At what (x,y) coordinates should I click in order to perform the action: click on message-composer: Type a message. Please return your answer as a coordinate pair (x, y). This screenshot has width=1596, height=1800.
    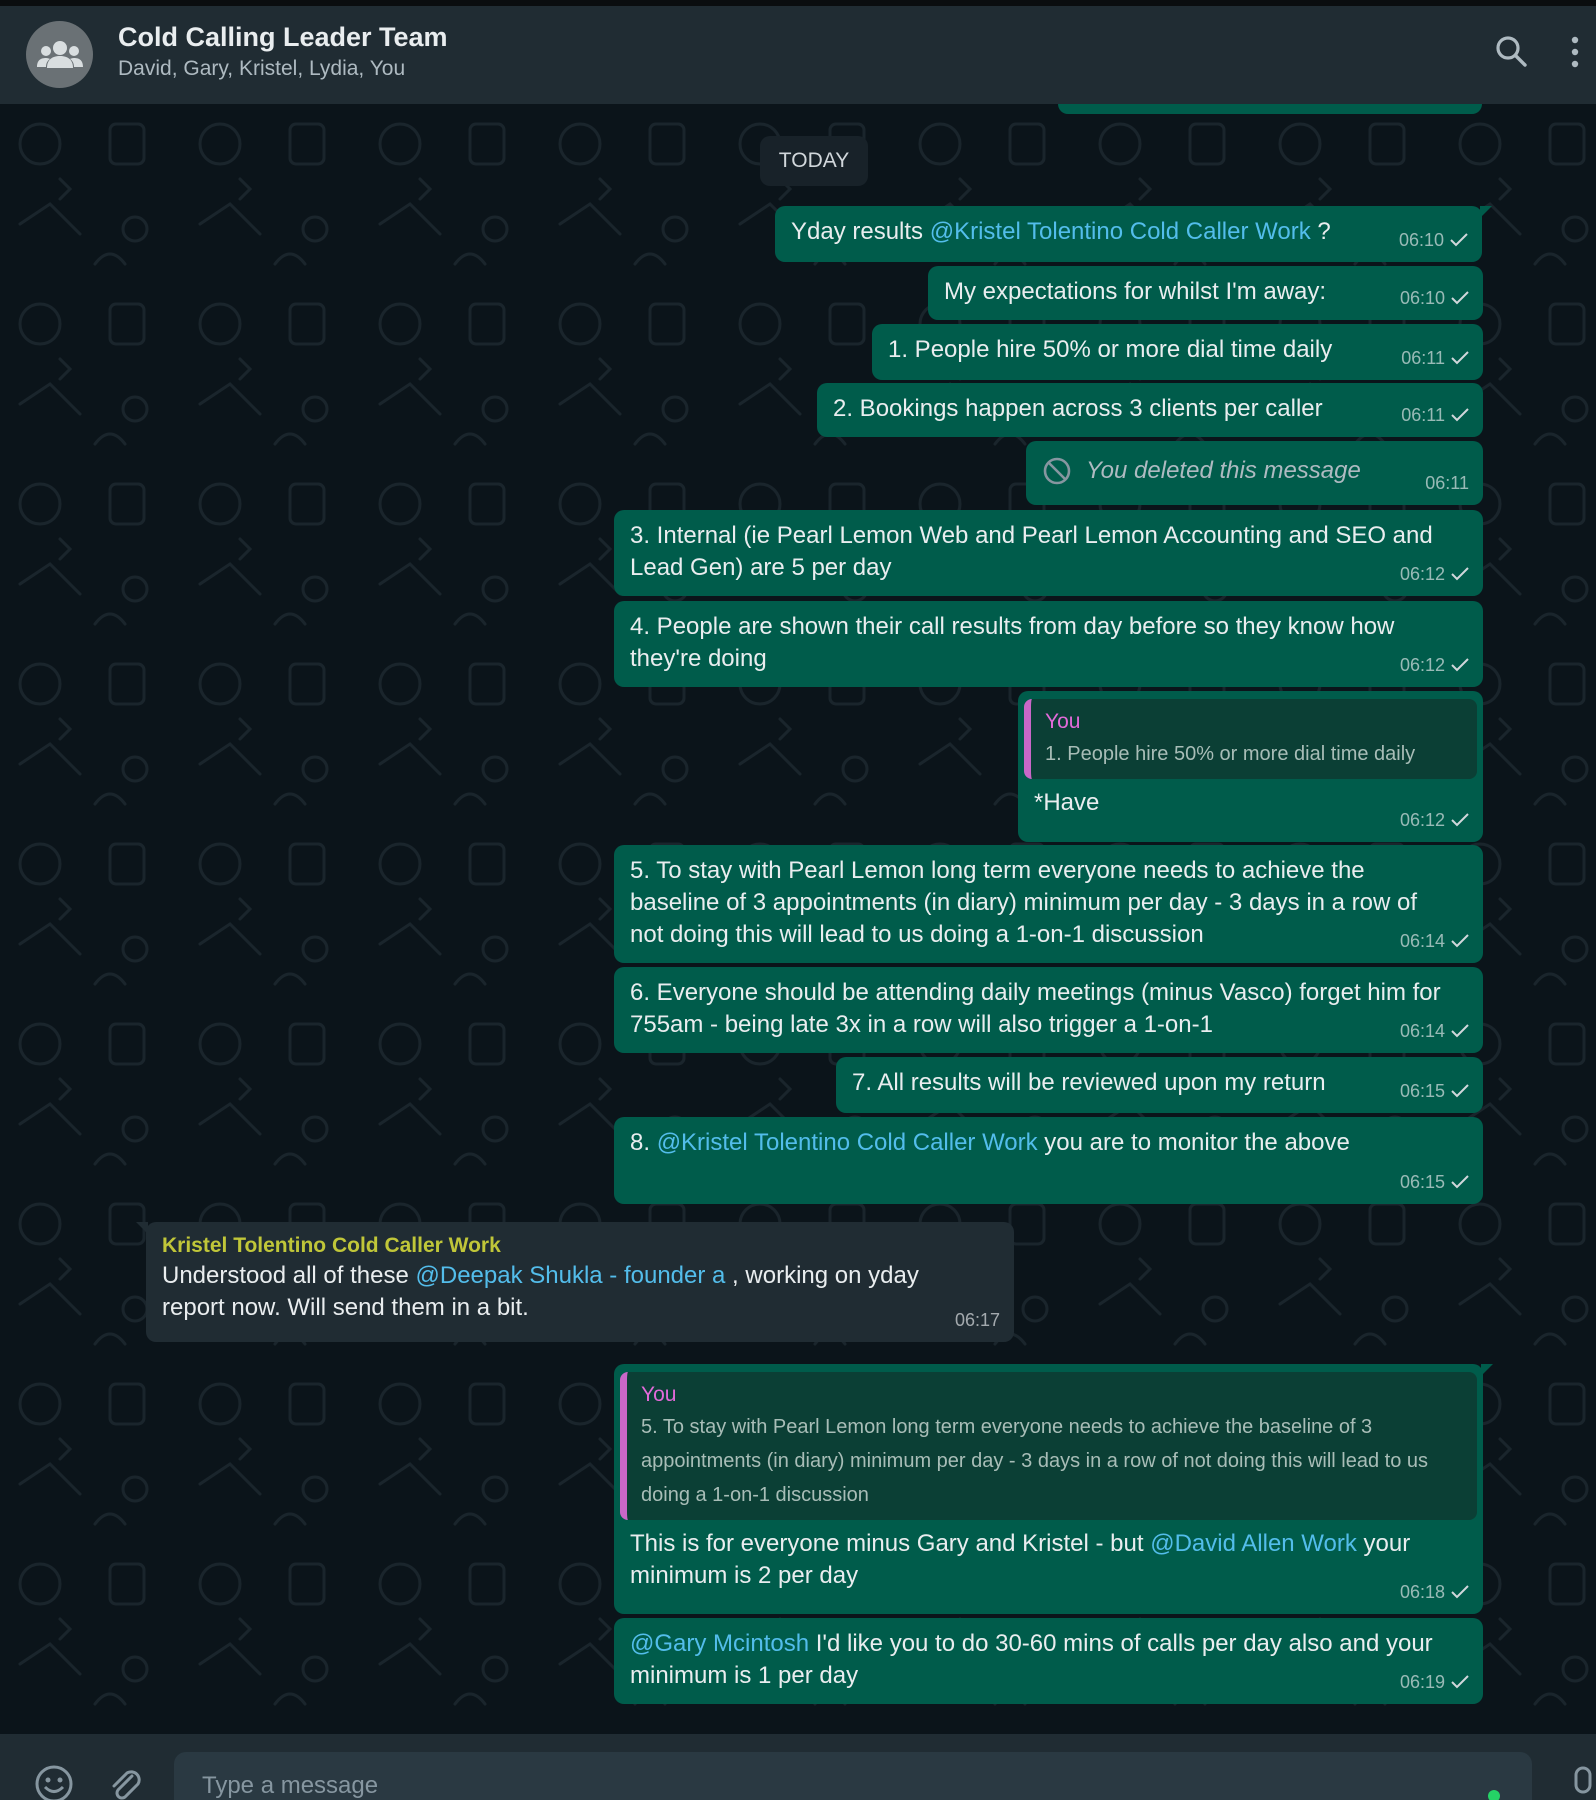
    Looking at the image, I should click on (798, 1767).